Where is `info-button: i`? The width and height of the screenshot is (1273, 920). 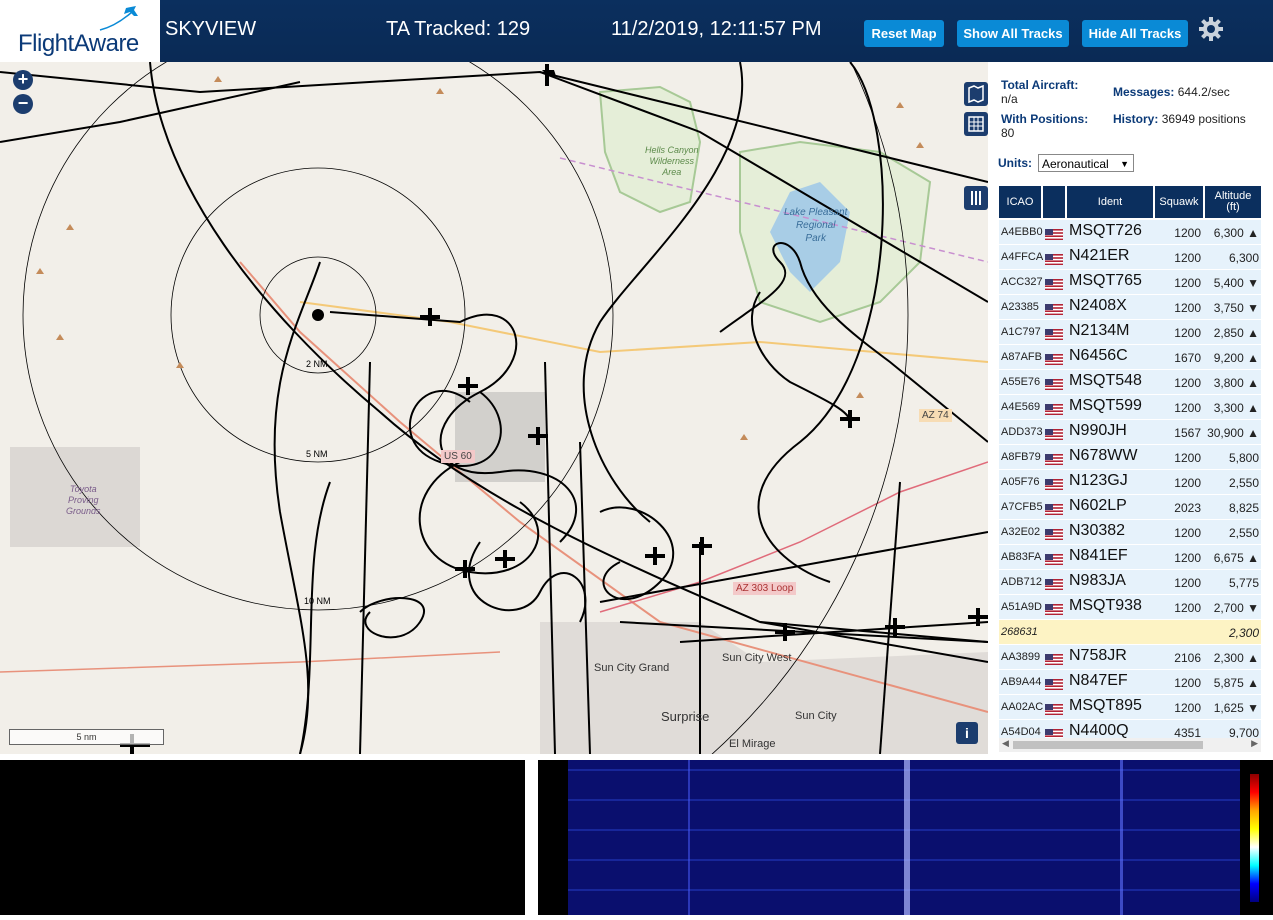 info-button: i is located at coordinates (967, 733).